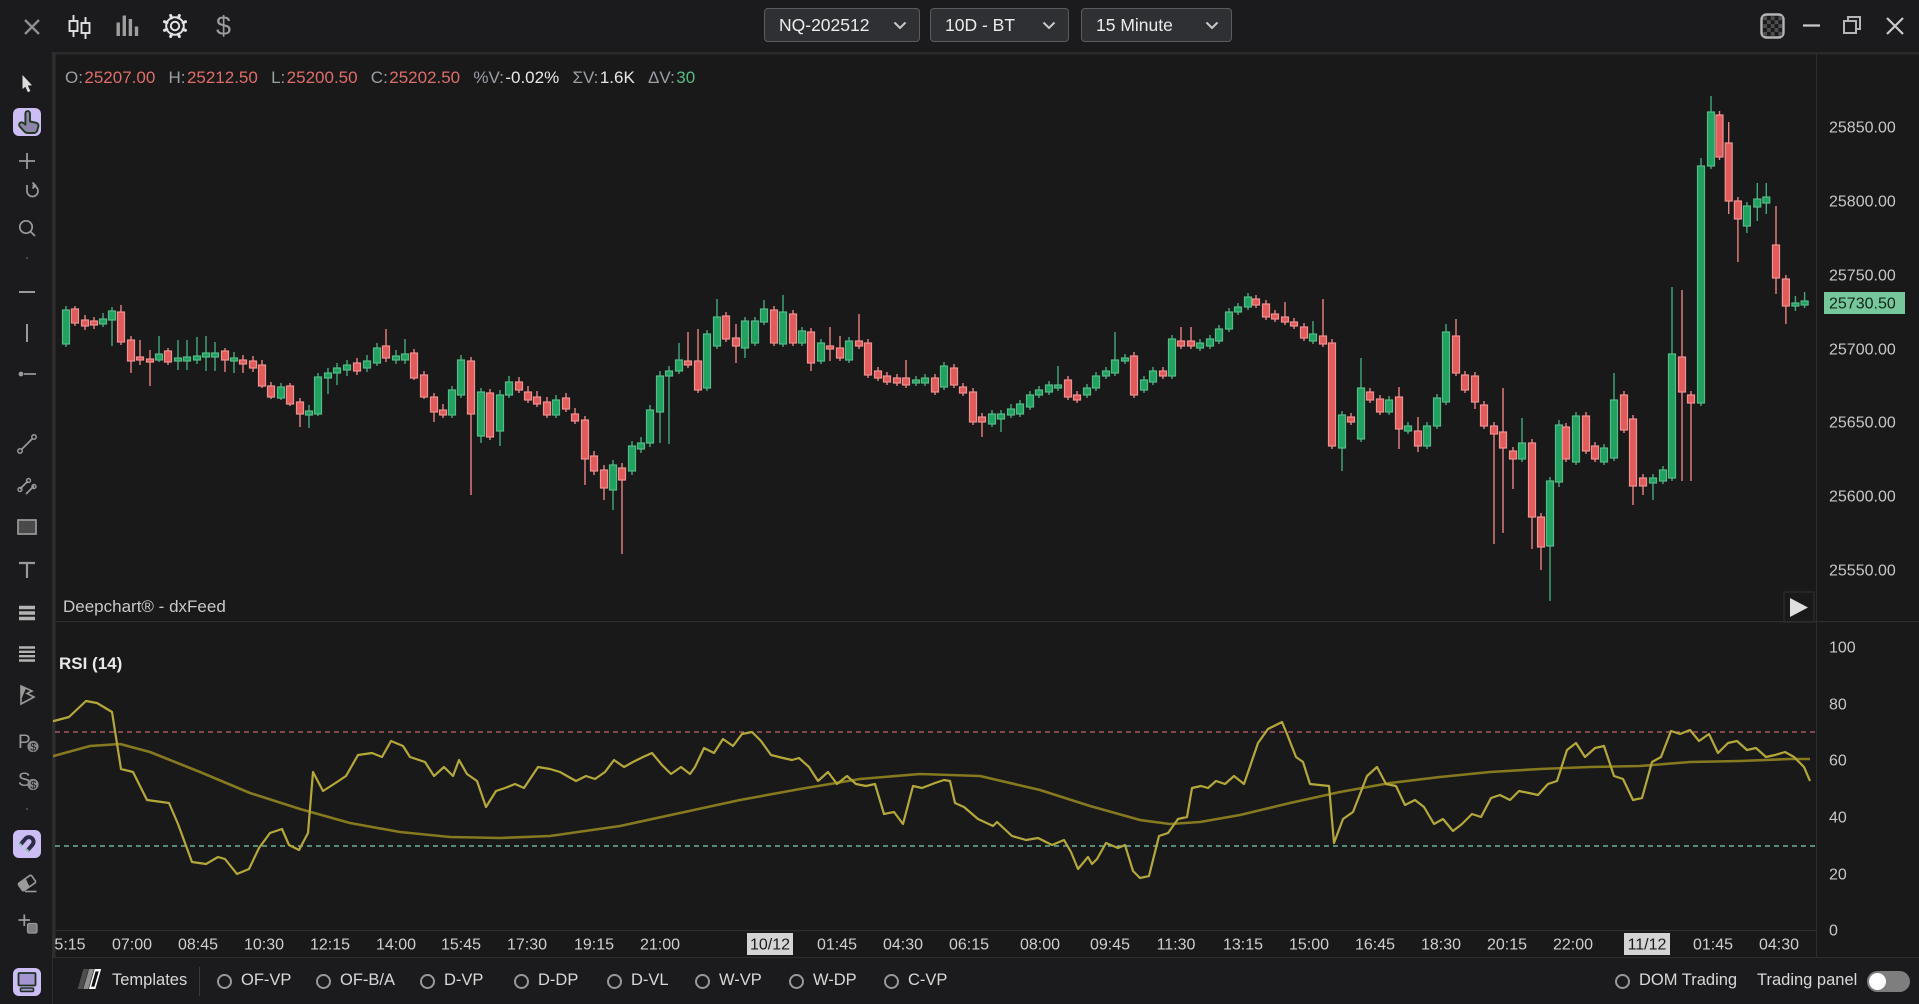 This screenshot has height=1004, width=1919. I want to click on svg-text: 12:15, so click(330, 945).